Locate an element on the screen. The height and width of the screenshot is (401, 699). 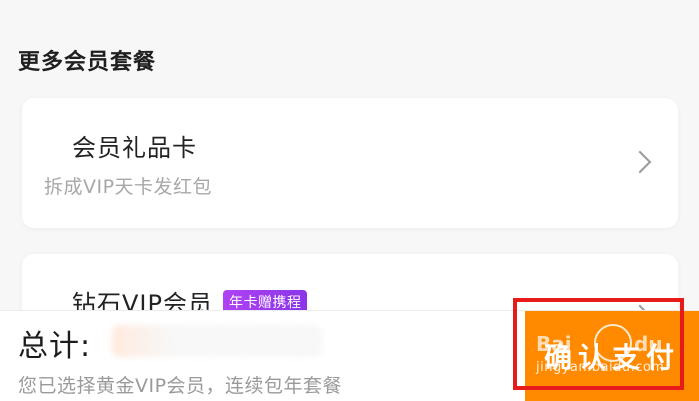
chevron-right-icon is located at coordinates (640, 162).